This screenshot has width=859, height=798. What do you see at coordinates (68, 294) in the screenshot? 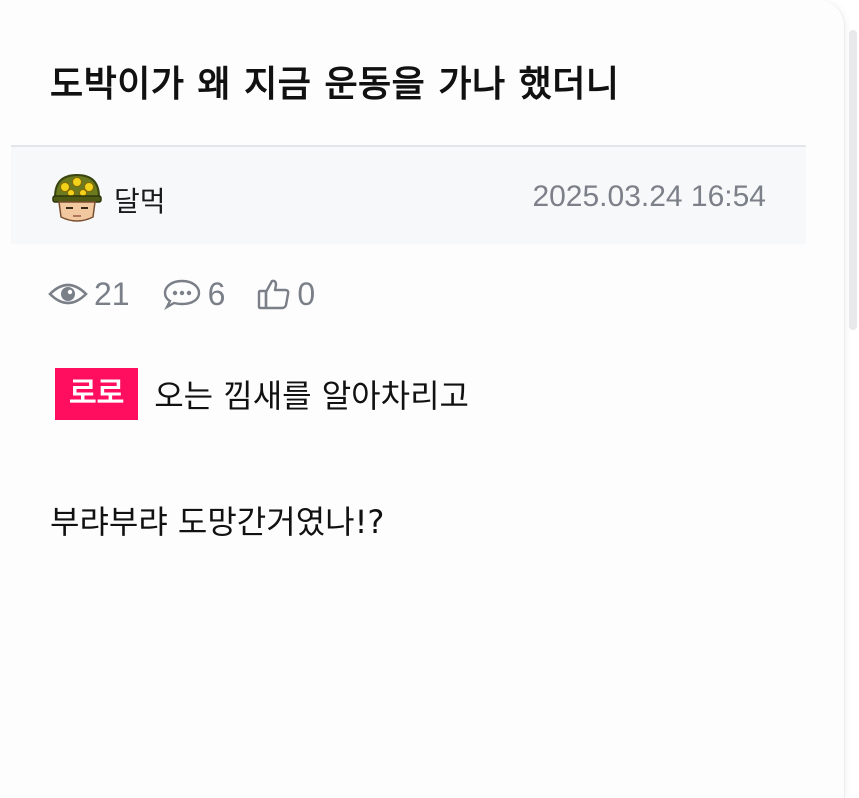
I see `eye-icon` at bounding box center [68, 294].